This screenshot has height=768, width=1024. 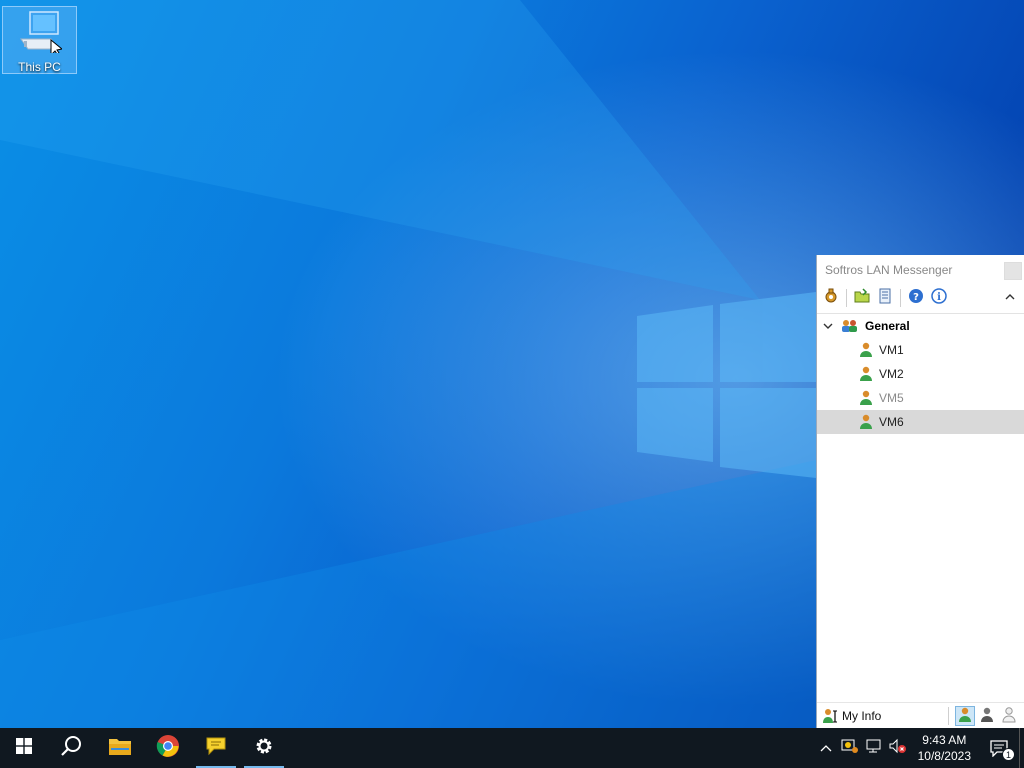 I want to click on user-label: VM6, so click(x=891, y=422).